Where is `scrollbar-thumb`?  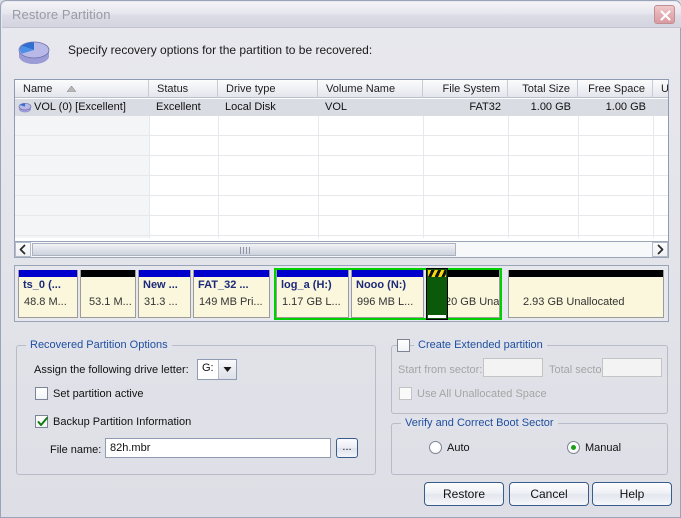
scrollbar-thumb is located at coordinates (244, 249).